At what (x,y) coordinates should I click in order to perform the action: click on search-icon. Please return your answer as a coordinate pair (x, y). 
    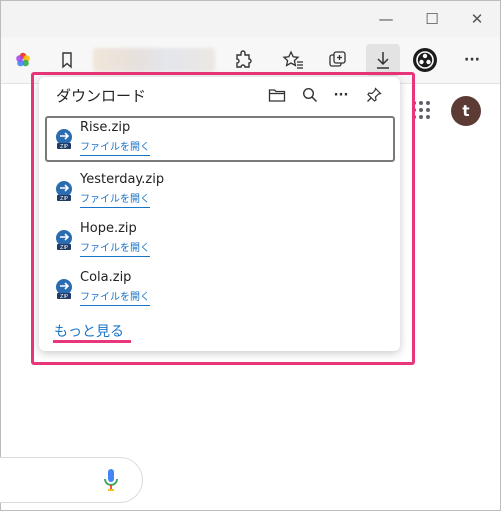
    Looking at the image, I should click on (310, 95).